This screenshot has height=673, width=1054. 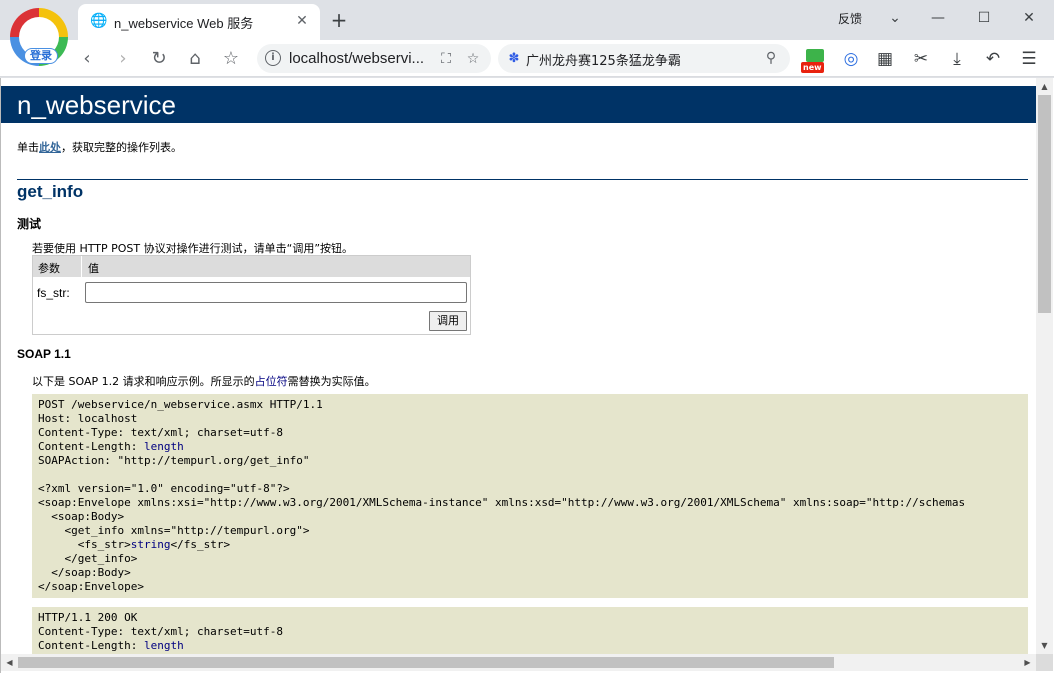 I want to click on search-box: ✽ 广州龙舟赛125条猛龙争霸 ⚲, so click(x=644, y=58).